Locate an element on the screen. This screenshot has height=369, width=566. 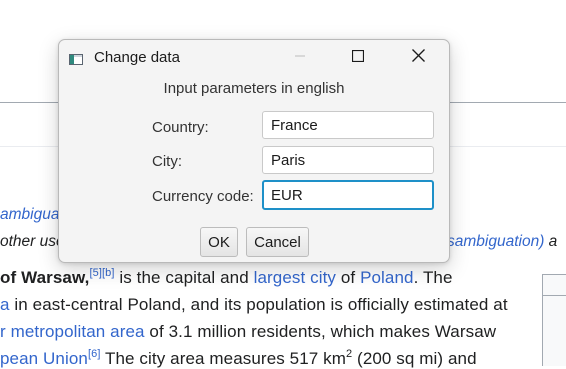
maximize-icon is located at coordinates (358, 58).